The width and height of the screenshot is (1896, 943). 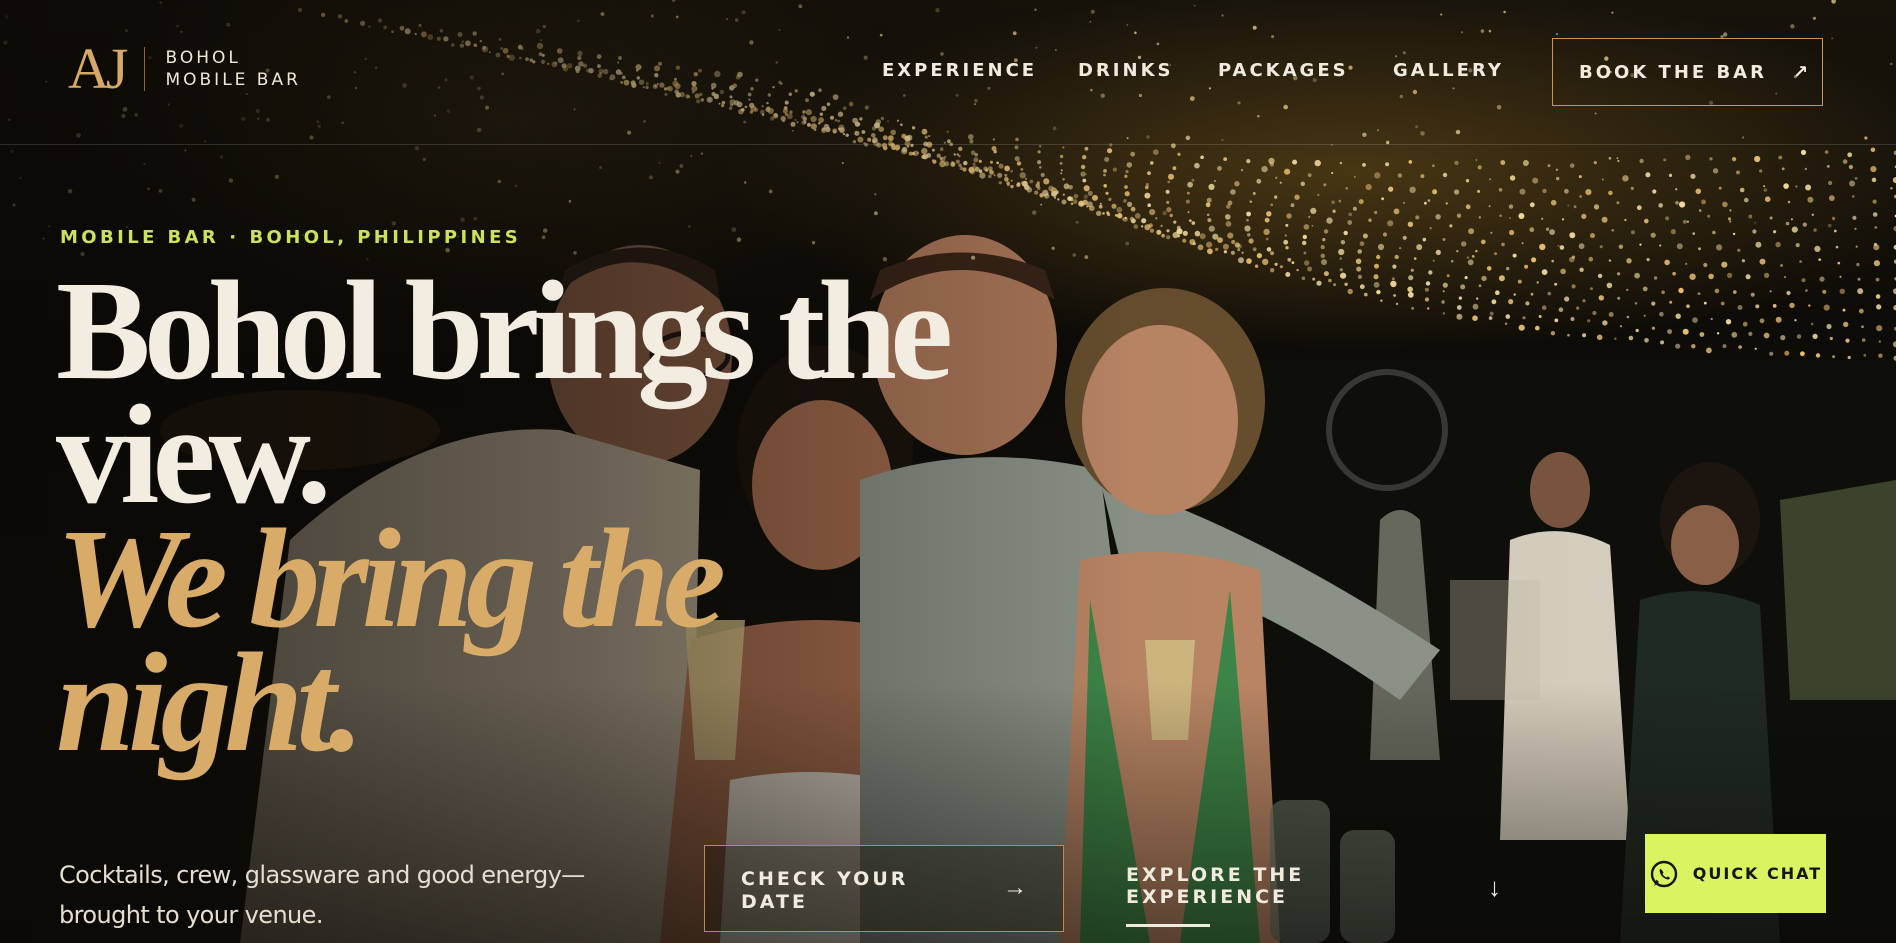 What do you see at coordinates (1757, 873) in the screenshot?
I see `quick-chat-label: QUICK CHAT` at bounding box center [1757, 873].